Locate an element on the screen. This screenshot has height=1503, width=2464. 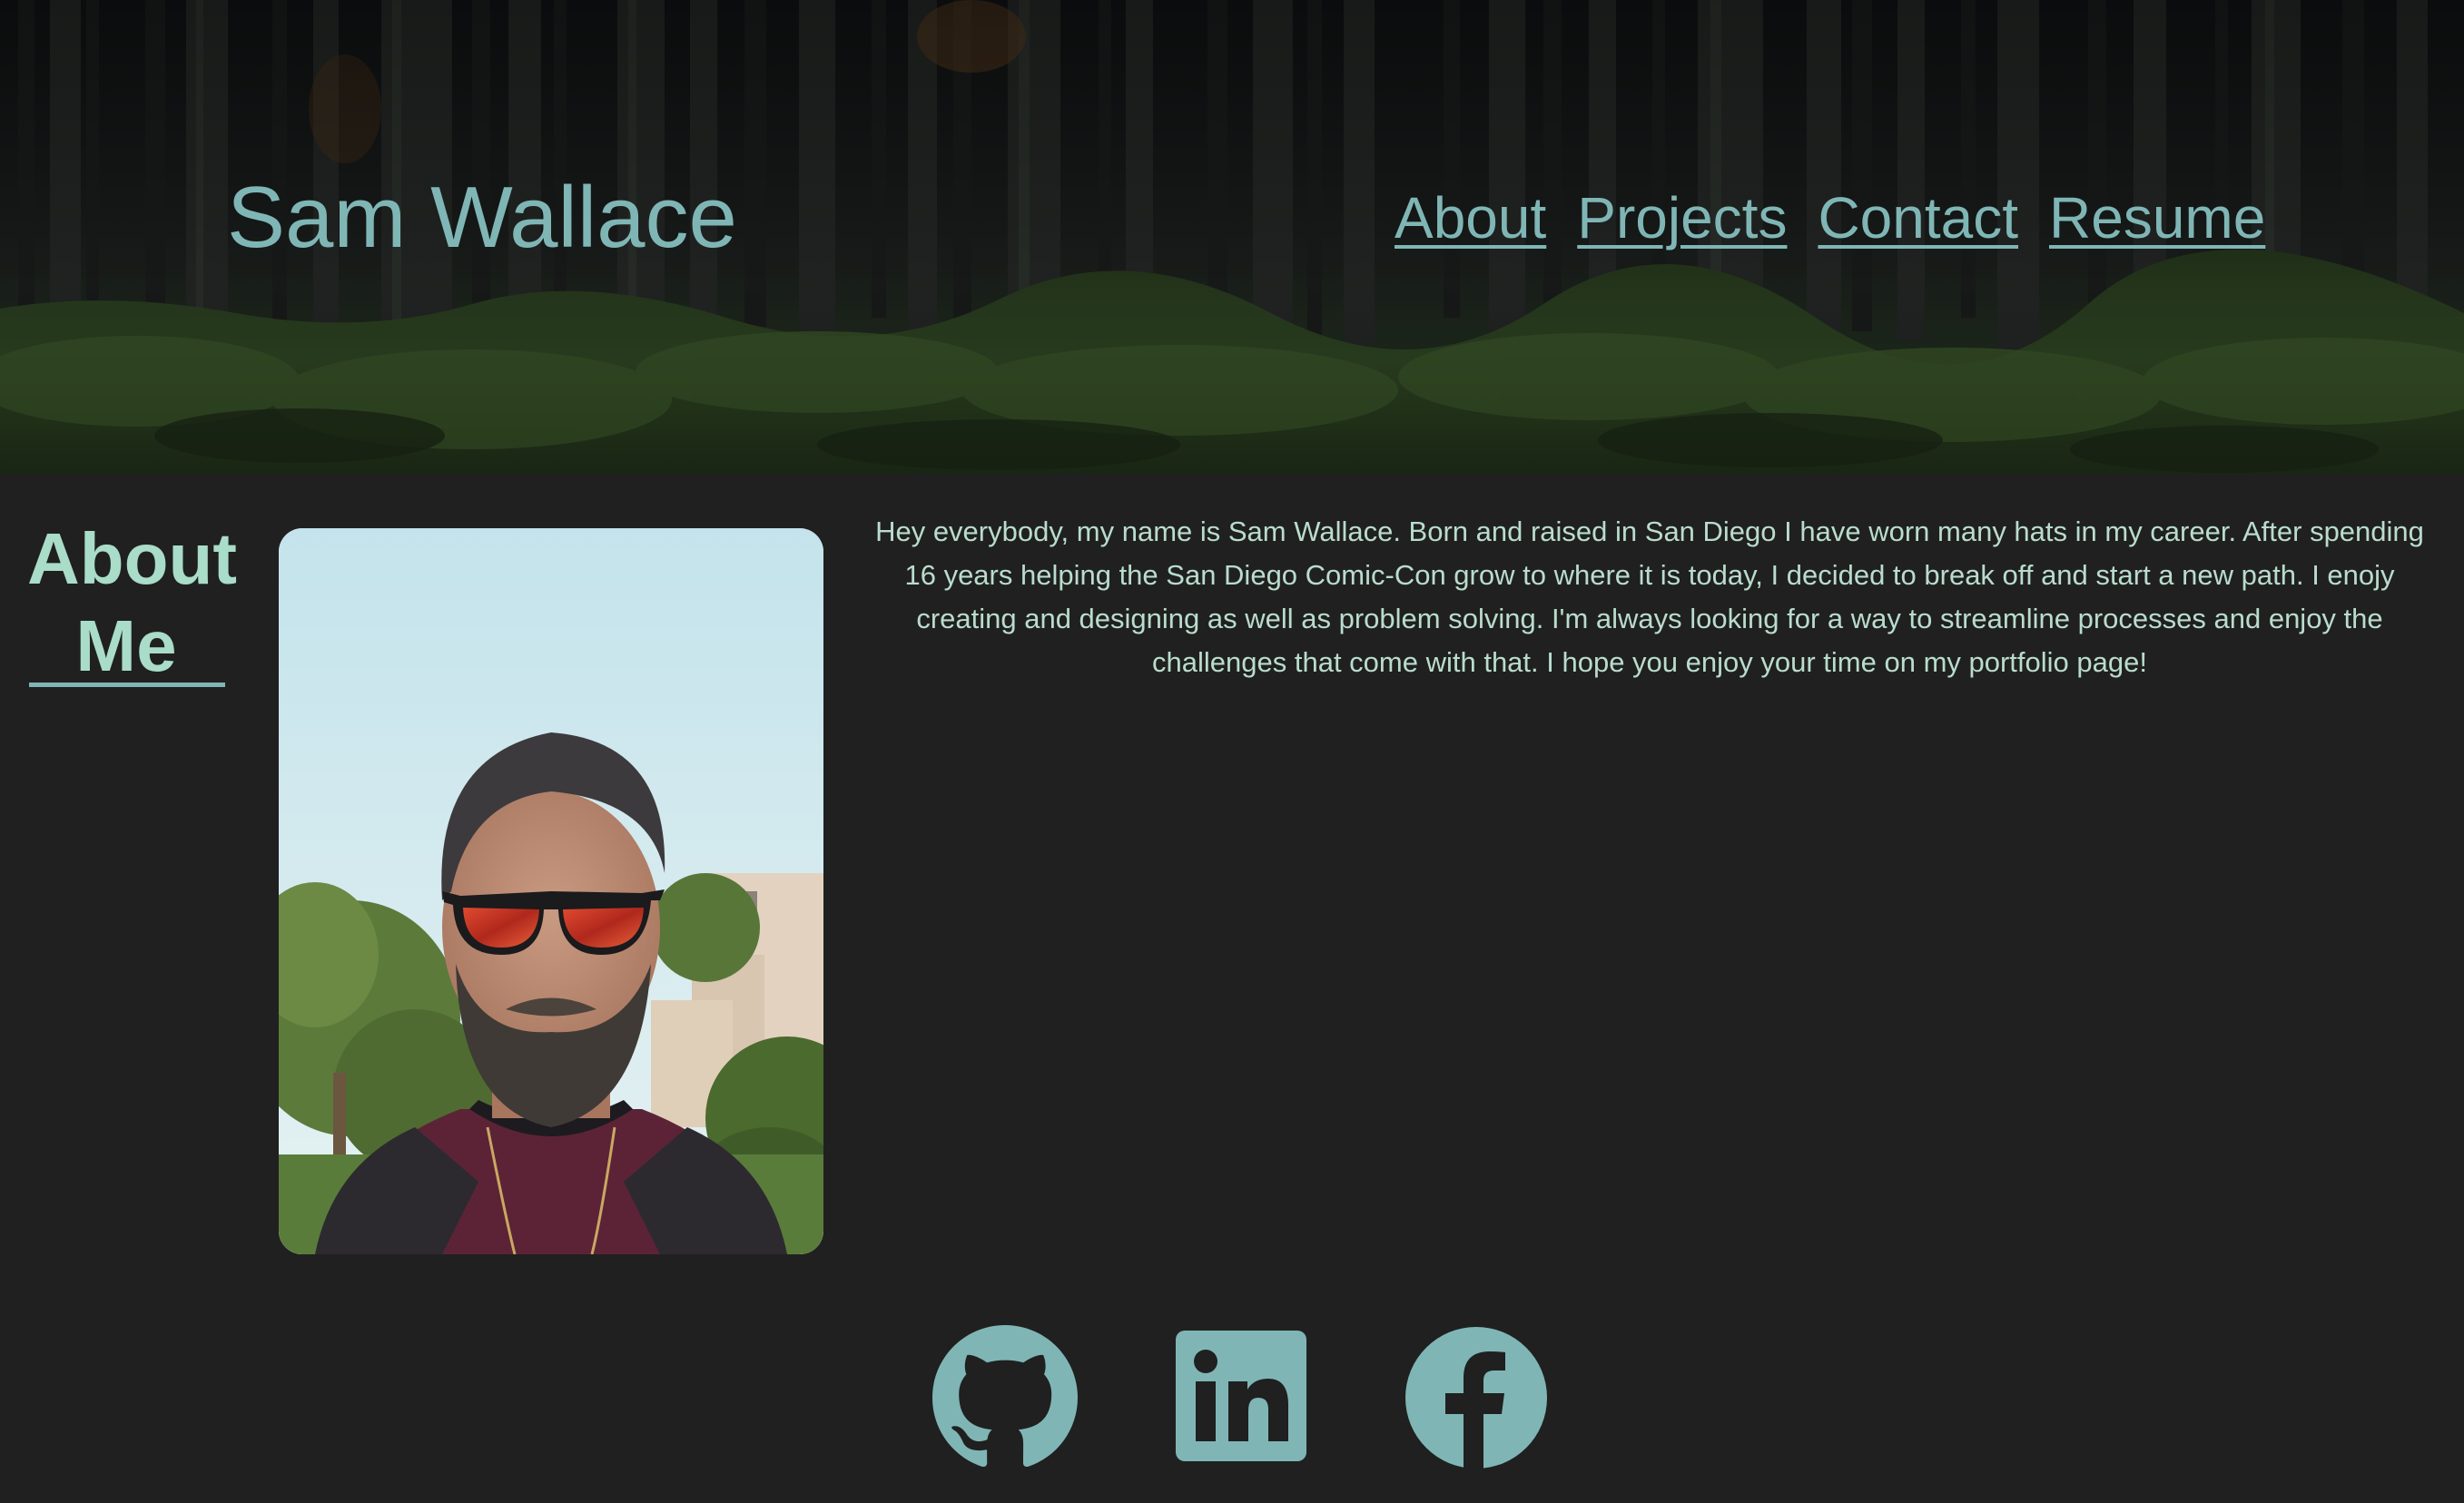
nav-link-projects: Projects is located at coordinates (1682, 218).